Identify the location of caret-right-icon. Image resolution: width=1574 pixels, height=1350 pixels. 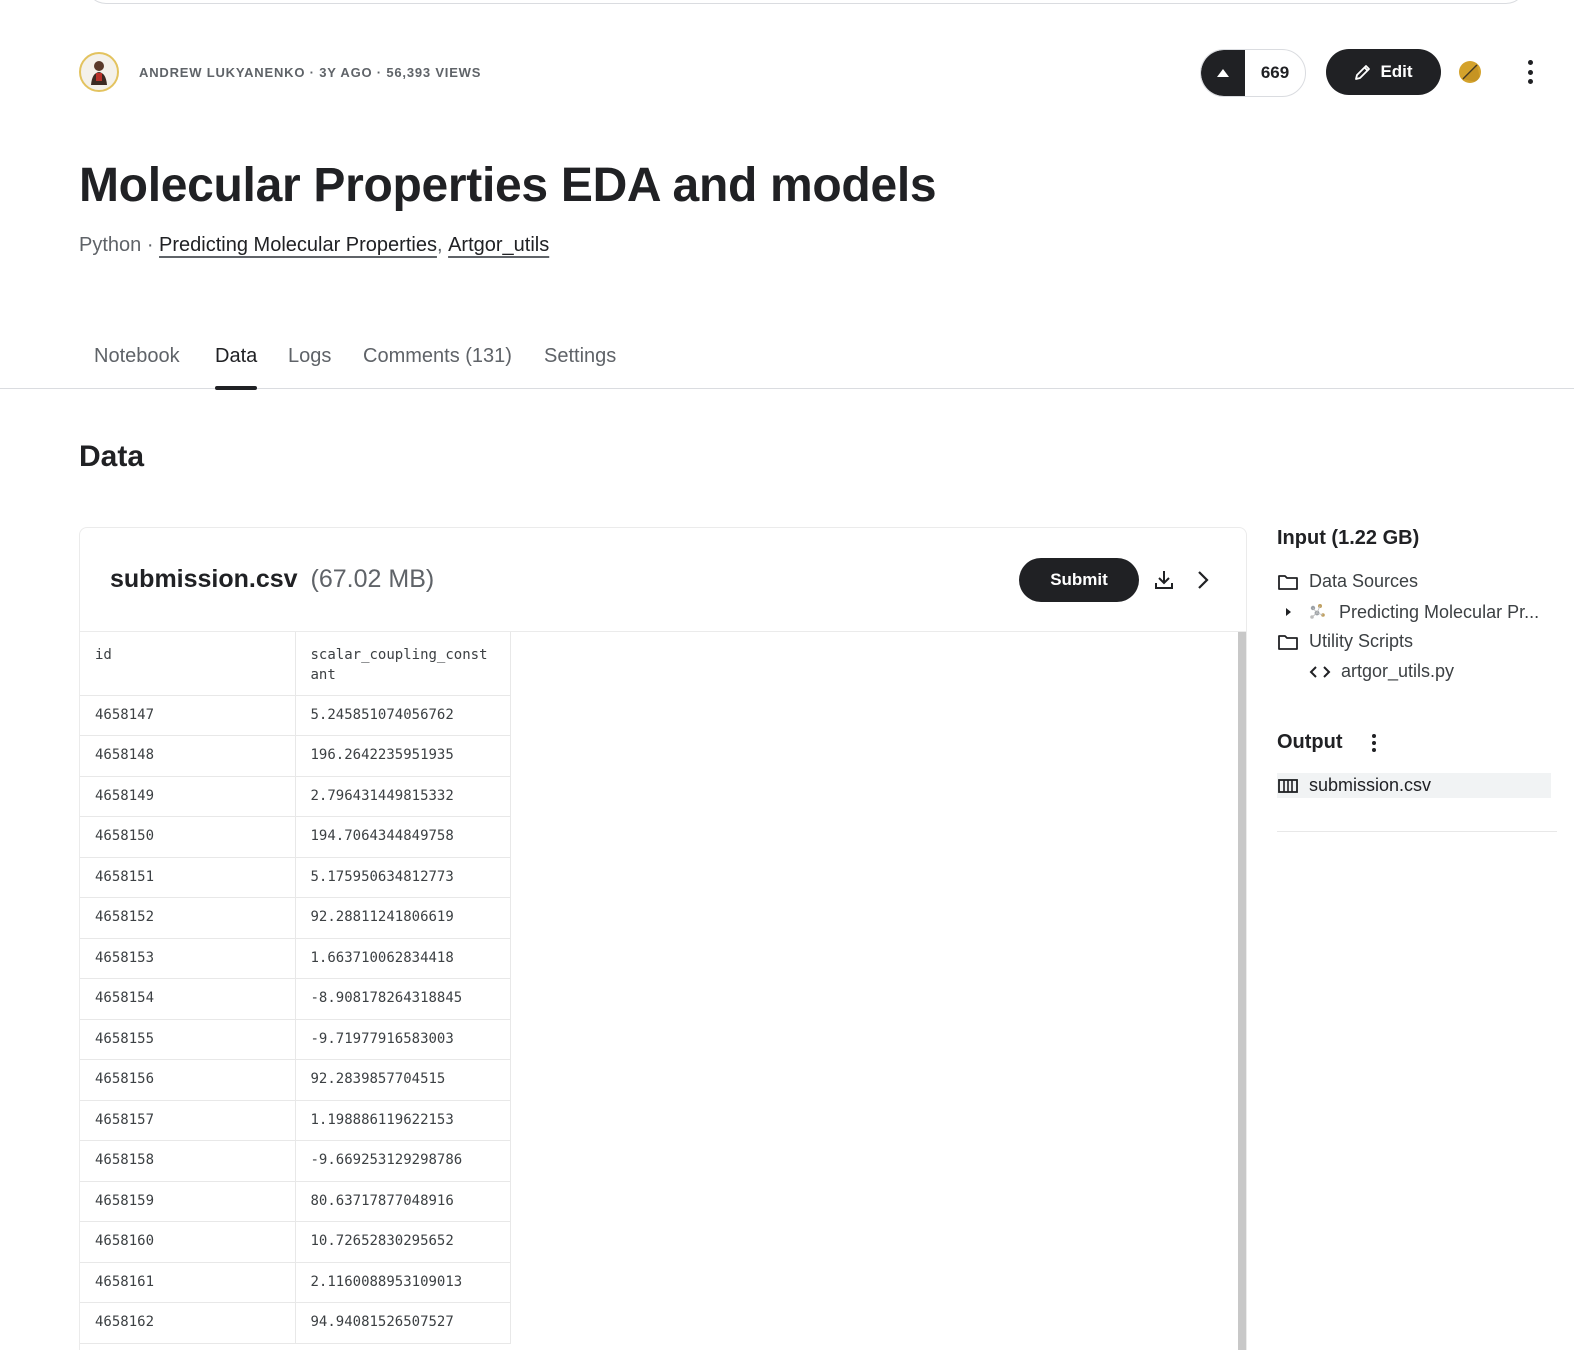
(1288, 612).